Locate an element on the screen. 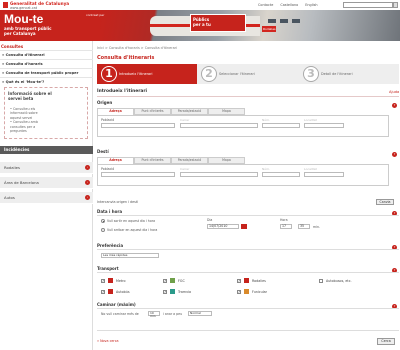 The image size is (400, 350). sidebar-item-horaris: » Consulta d'horaris is located at coordinates (22, 64).